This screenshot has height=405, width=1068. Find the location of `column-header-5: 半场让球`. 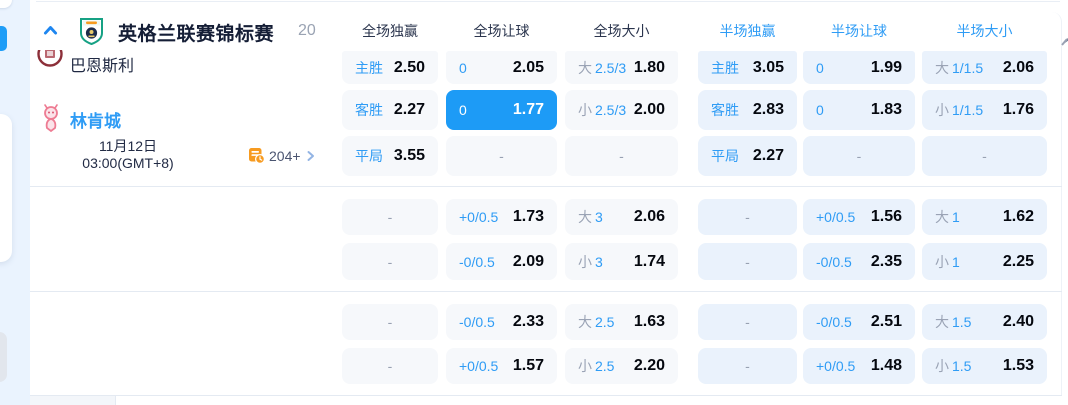

column-header-5: 半场让球 is located at coordinates (859, 31).